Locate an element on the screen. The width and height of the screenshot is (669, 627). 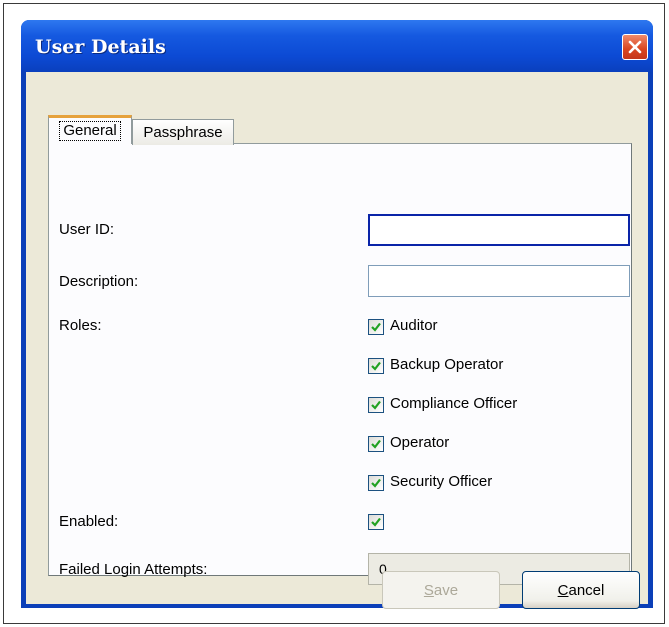
save-label: ave is located at coordinates (446, 590).